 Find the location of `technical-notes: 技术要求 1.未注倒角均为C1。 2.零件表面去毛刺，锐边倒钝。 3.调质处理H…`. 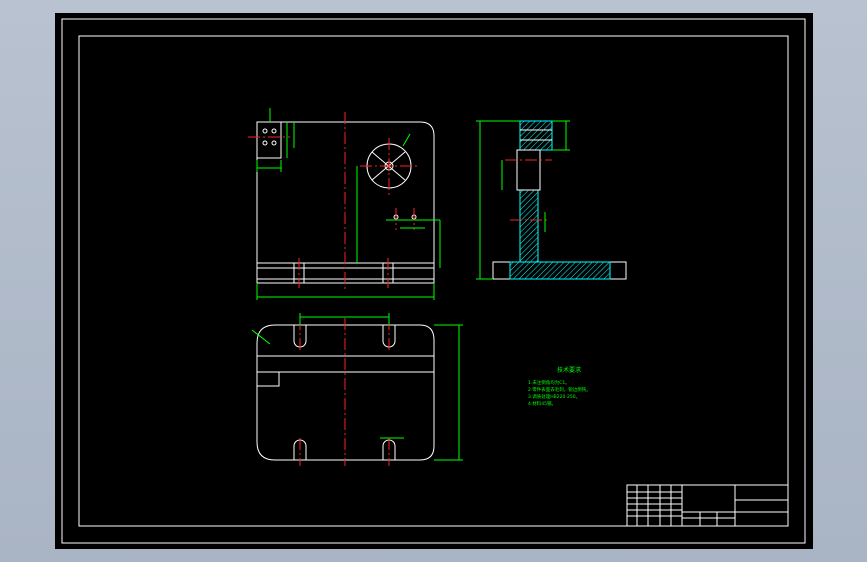

technical-notes: 技术要求 1.未注倒角均为C1。 2.零件表面去毛刺，锐边倒钝。 3.调质处理H… is located at coordinates (559, 386).